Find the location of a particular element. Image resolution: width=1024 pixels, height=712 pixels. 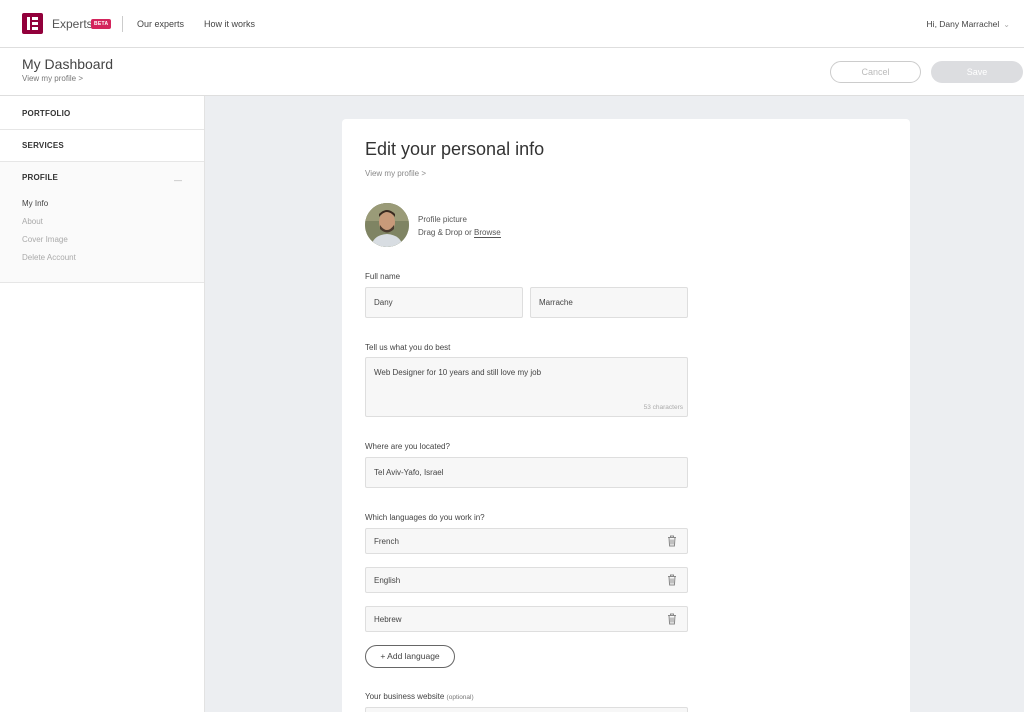

bio-label: Tell us what you do best is located at coordinates (408, 347).